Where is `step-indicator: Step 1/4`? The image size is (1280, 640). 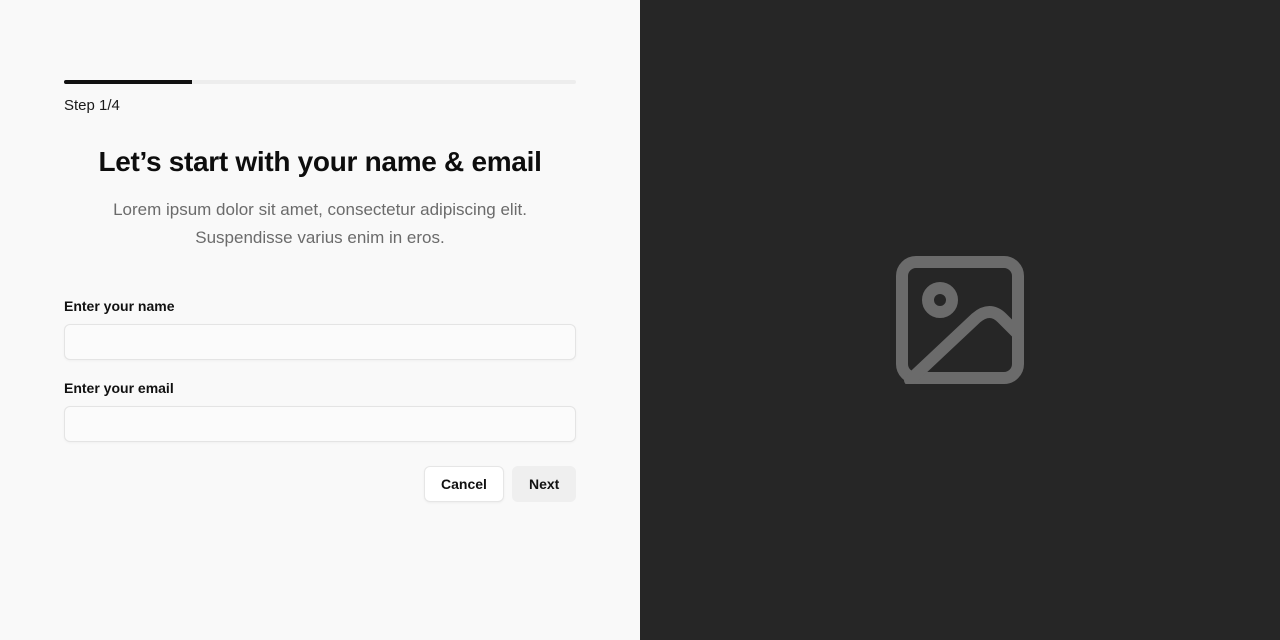
step-indicator: Step 1/4 is located at coordinates (92, 105).